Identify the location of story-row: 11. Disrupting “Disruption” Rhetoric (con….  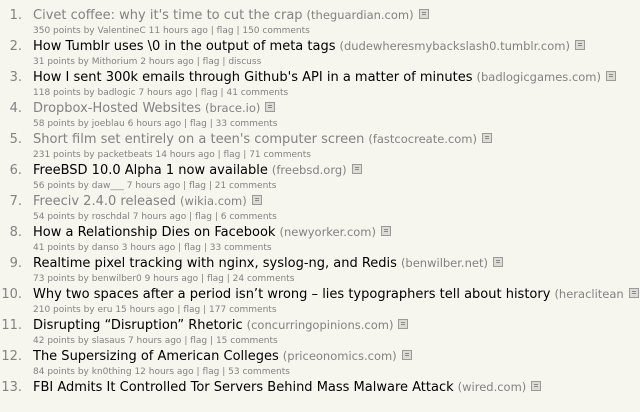
(320, 334).